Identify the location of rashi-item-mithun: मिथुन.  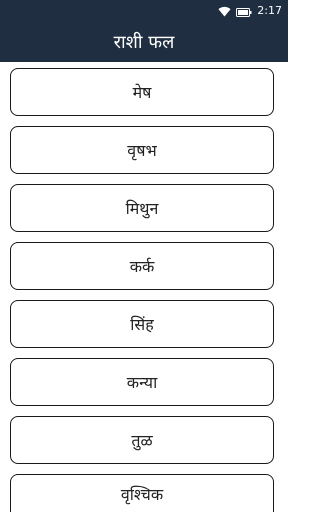
(142, 208).